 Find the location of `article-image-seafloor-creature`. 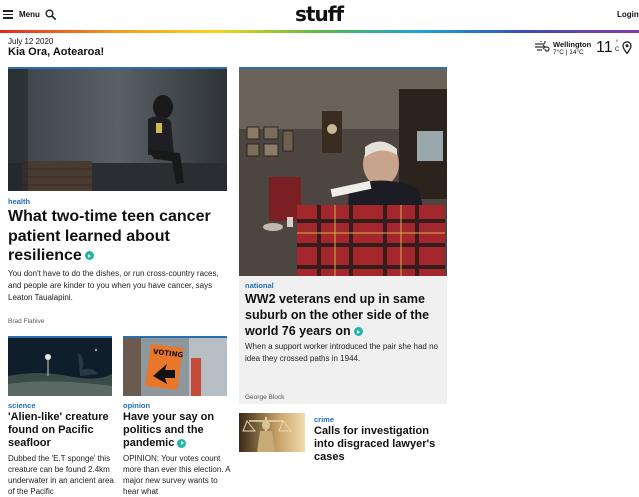

article-image-seafloor-creature is located at coordinates (60, 367).